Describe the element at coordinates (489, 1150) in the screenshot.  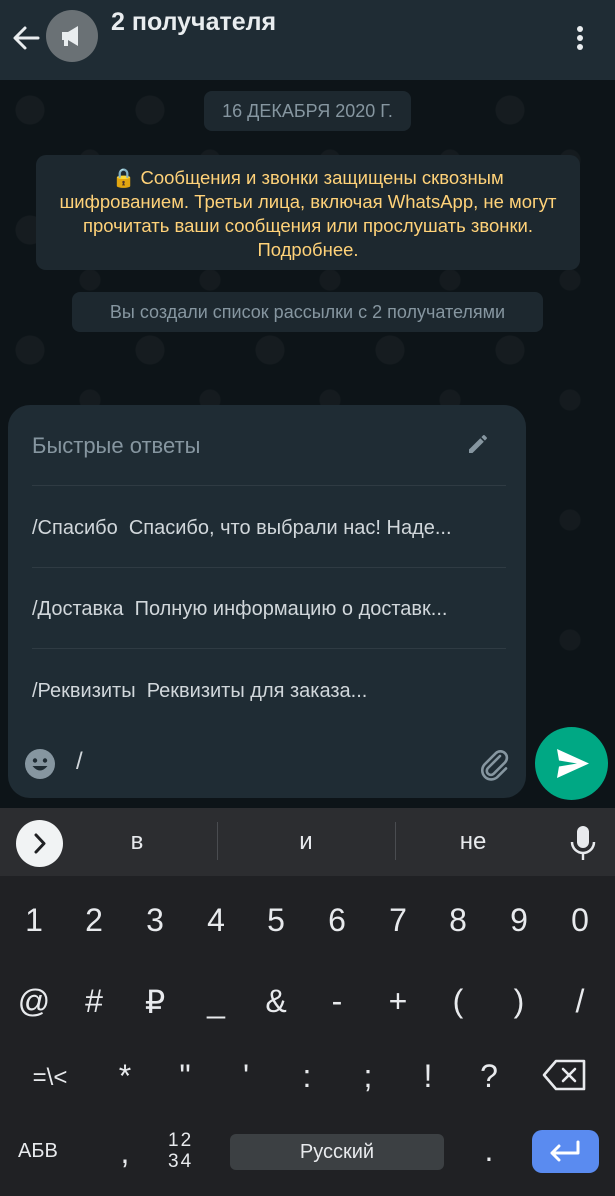
I see `key-period: .` at that location.